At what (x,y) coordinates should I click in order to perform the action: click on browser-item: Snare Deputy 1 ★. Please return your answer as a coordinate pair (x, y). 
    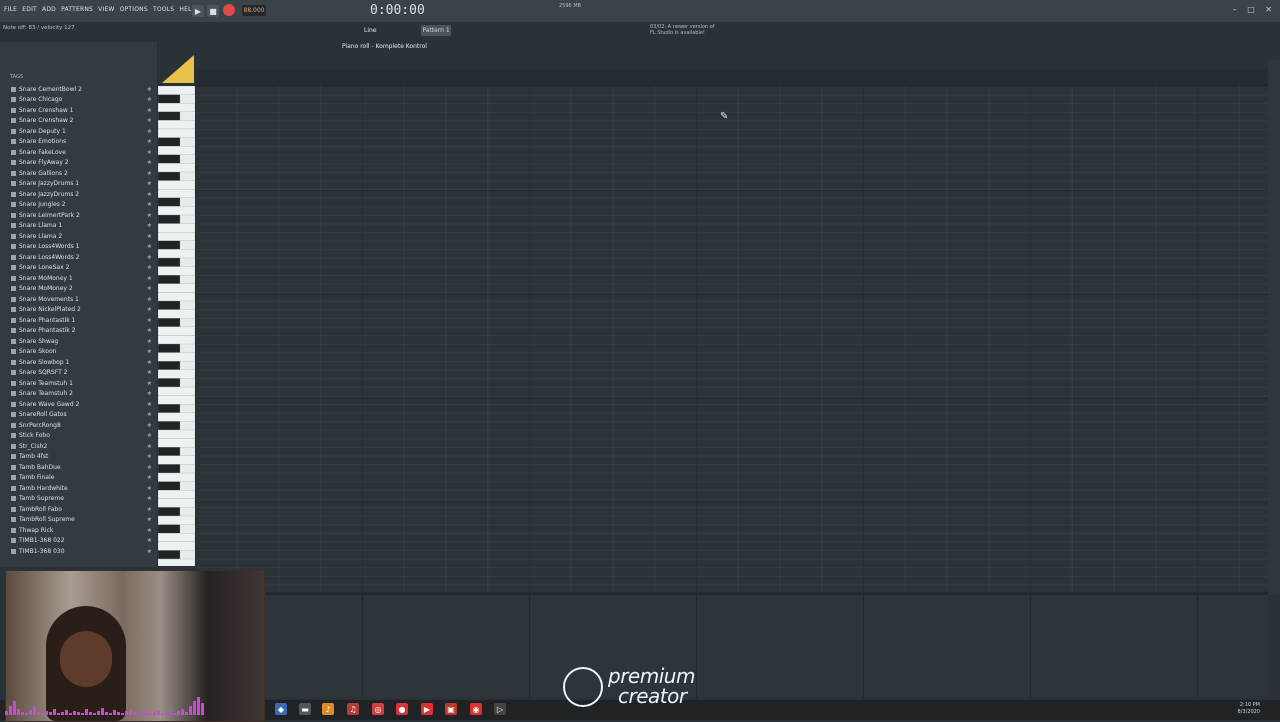
    Looking at the image, I should click on (78, 131).